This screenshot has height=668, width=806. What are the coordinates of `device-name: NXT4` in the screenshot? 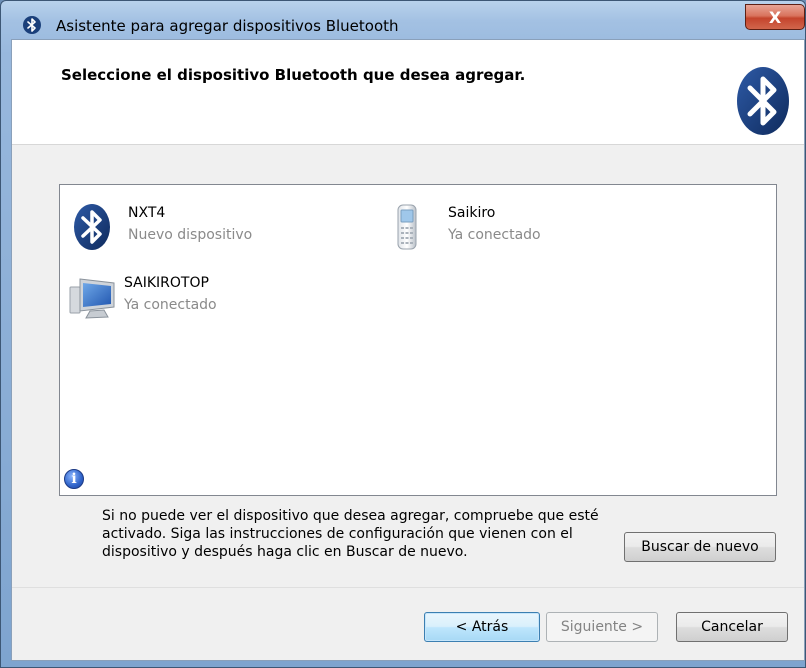 It's located at (147, 213).